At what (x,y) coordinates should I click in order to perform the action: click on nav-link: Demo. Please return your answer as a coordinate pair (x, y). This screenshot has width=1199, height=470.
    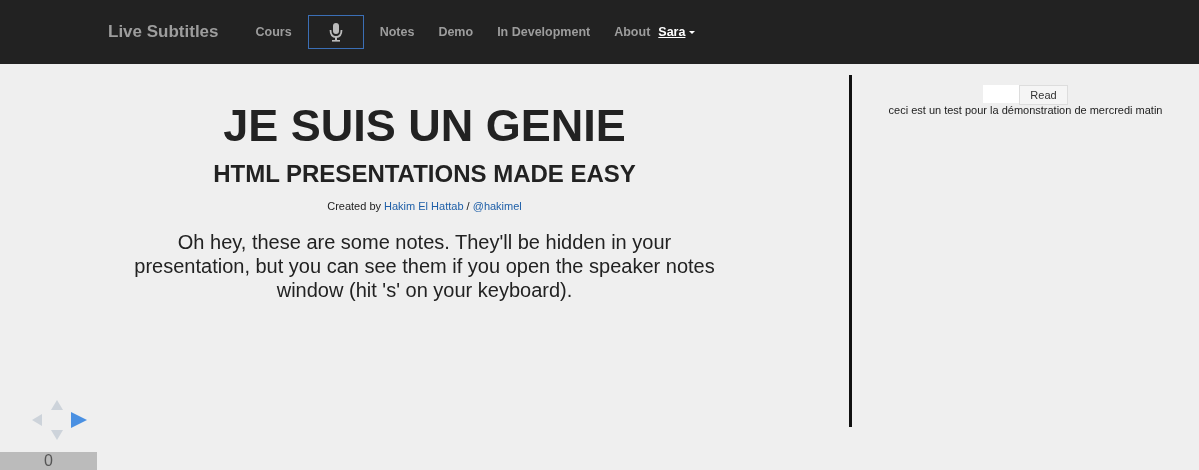
    Looking at the image, I should click on (456, 32).